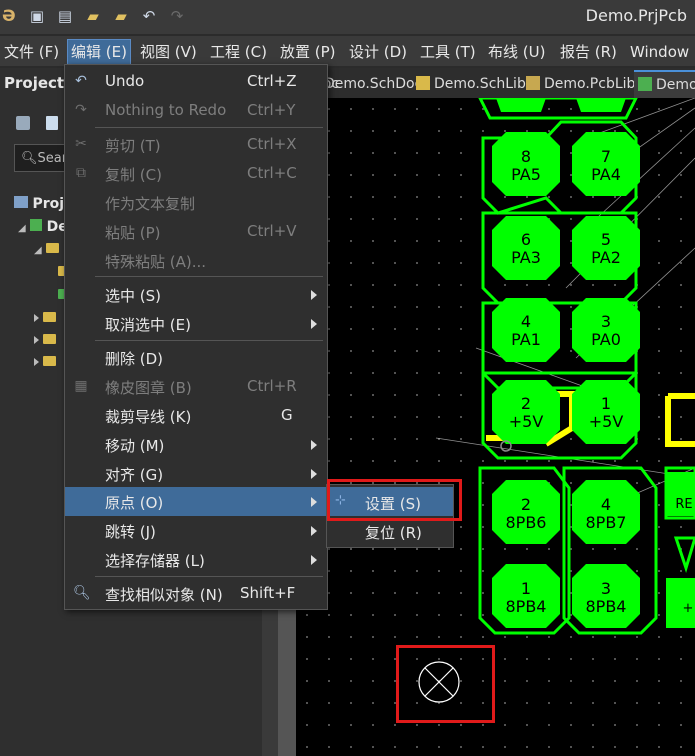 The height and width of the screenshot is (756, 695). Describe the element at coordinates (373, 84) in the screenshot. I see `tab-demo-schdoc: Demo.SchDoc` at that location.